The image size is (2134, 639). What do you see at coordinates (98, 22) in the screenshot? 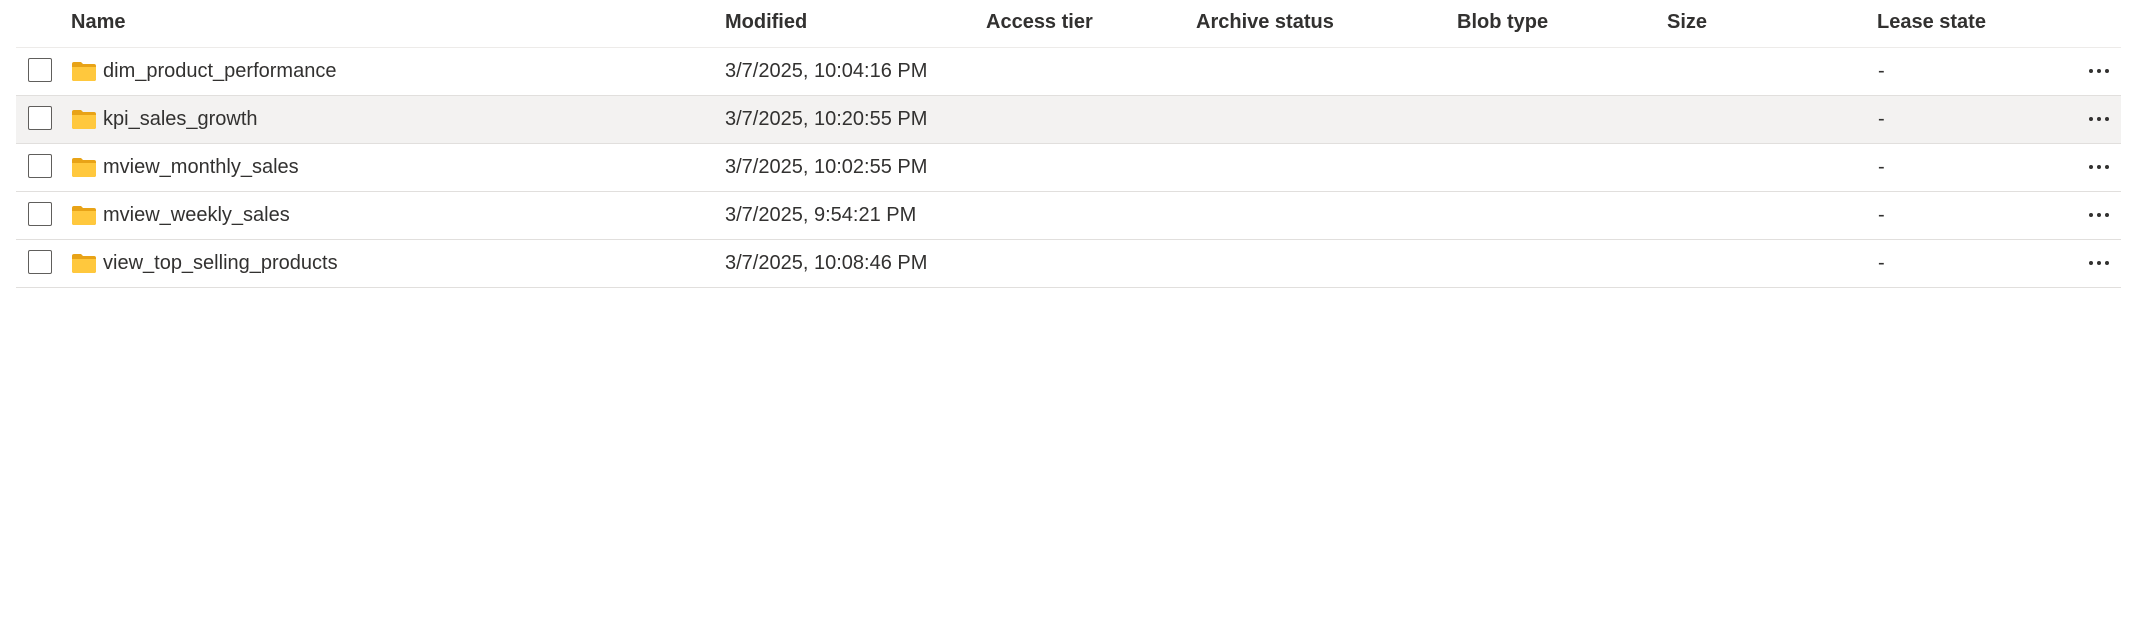
I see `column-header-name: Name` at bounding box center [98, 22].